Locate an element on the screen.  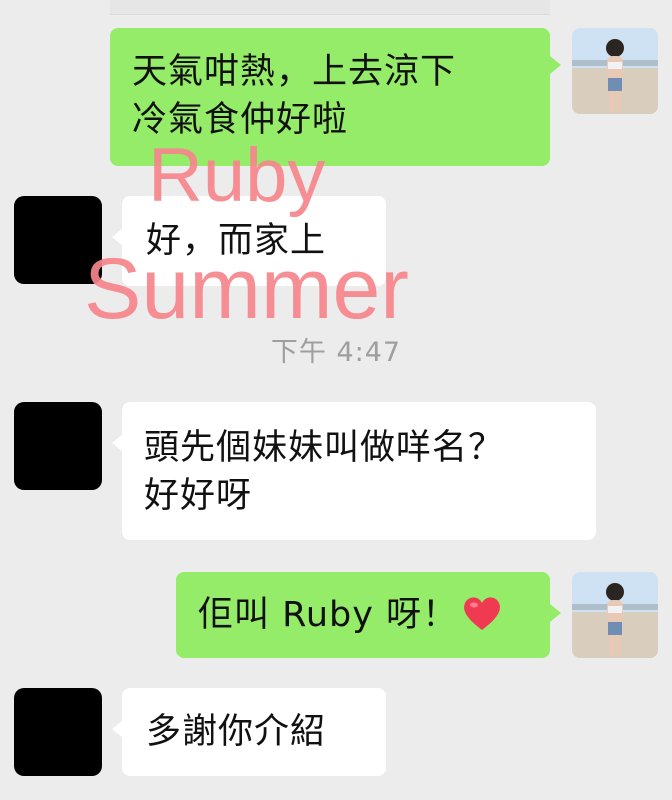
message-text: 佢叫 Ruby 呀！ is located at coordinates (328, 615).